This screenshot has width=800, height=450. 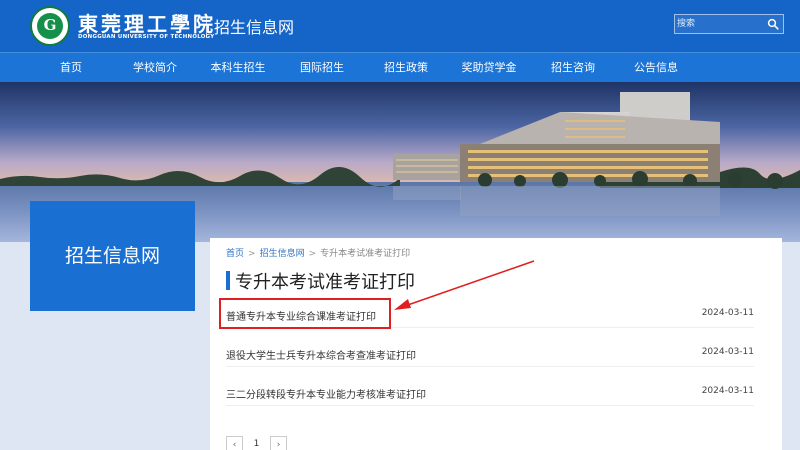 I want to click on search-box, so click(x=729, y=24).